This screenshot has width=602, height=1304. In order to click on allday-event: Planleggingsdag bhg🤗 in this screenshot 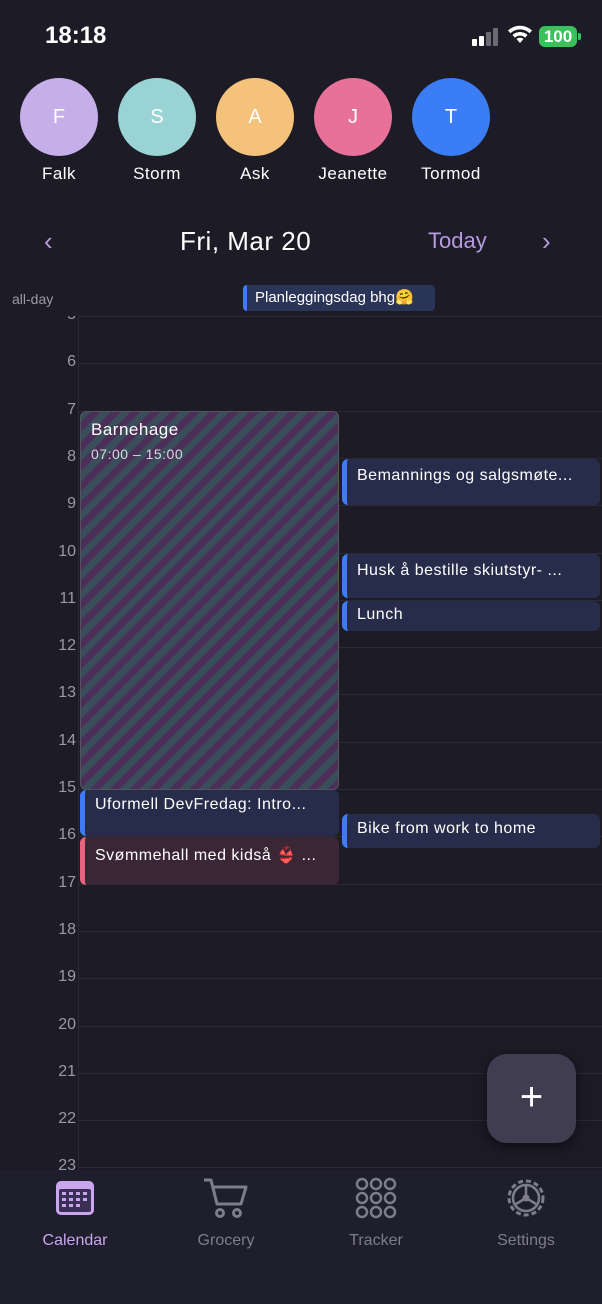, I will do `click(339, 298)`.